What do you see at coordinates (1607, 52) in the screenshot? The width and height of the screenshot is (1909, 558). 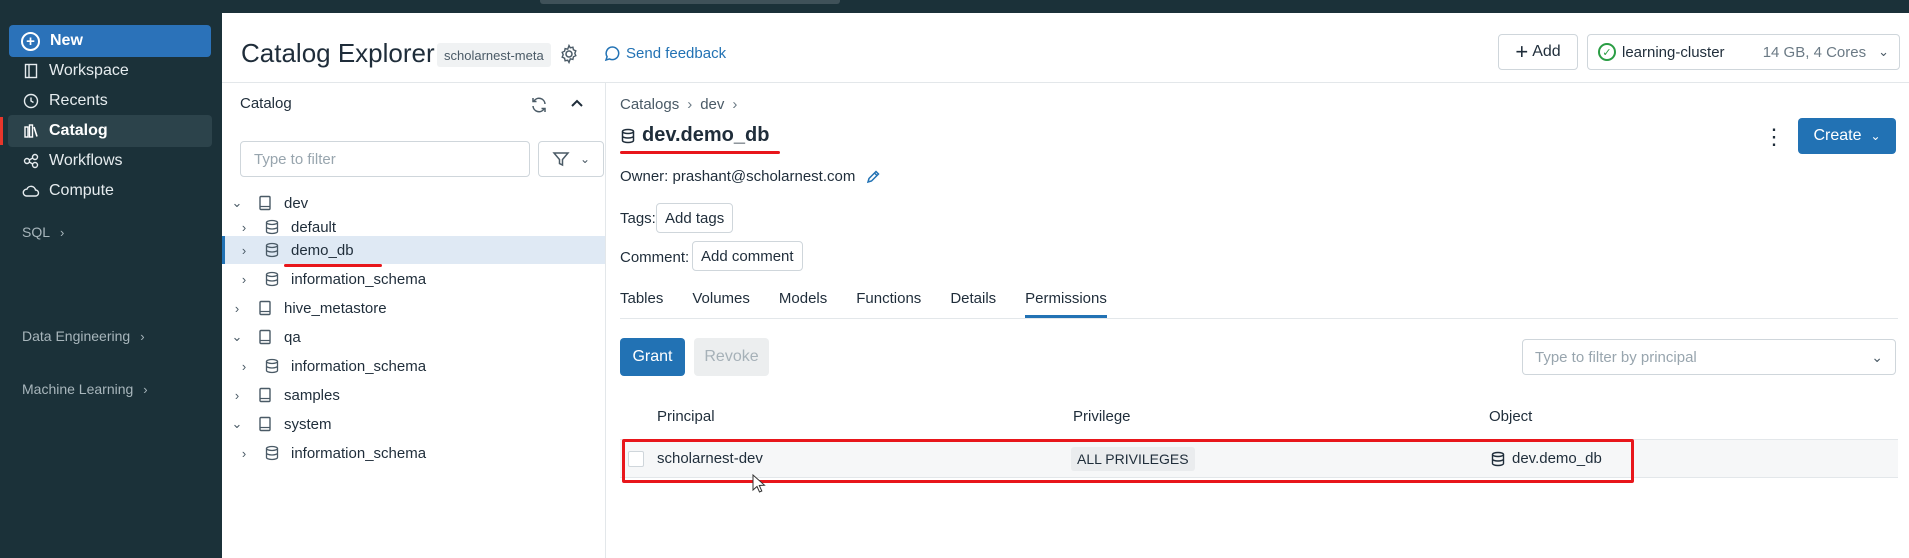 I see `check-circle-icon: ✓` at bounding box center [1607, 52].